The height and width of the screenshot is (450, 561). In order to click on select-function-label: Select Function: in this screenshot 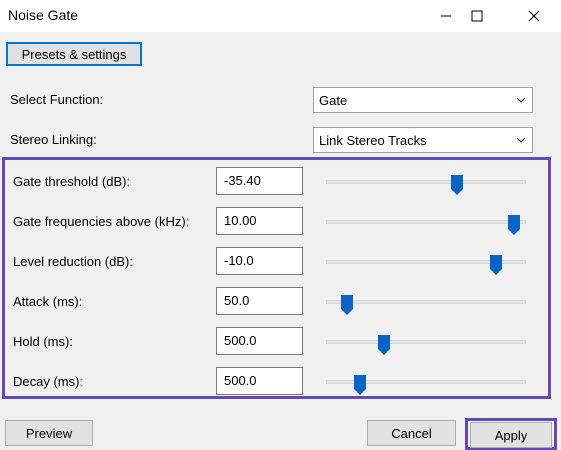, I will do `click(57, 99)`.